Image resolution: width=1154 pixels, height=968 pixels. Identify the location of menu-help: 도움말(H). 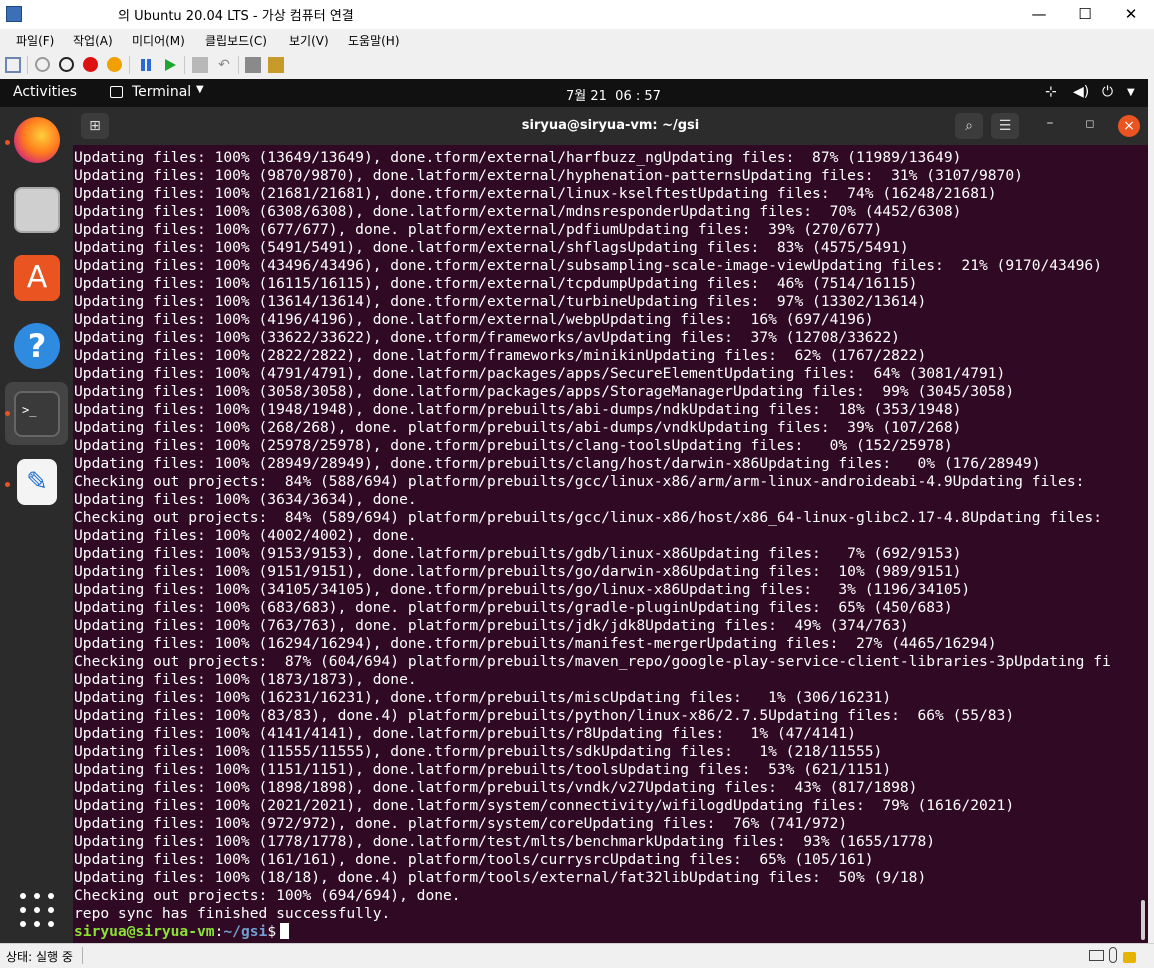
(374, 40).